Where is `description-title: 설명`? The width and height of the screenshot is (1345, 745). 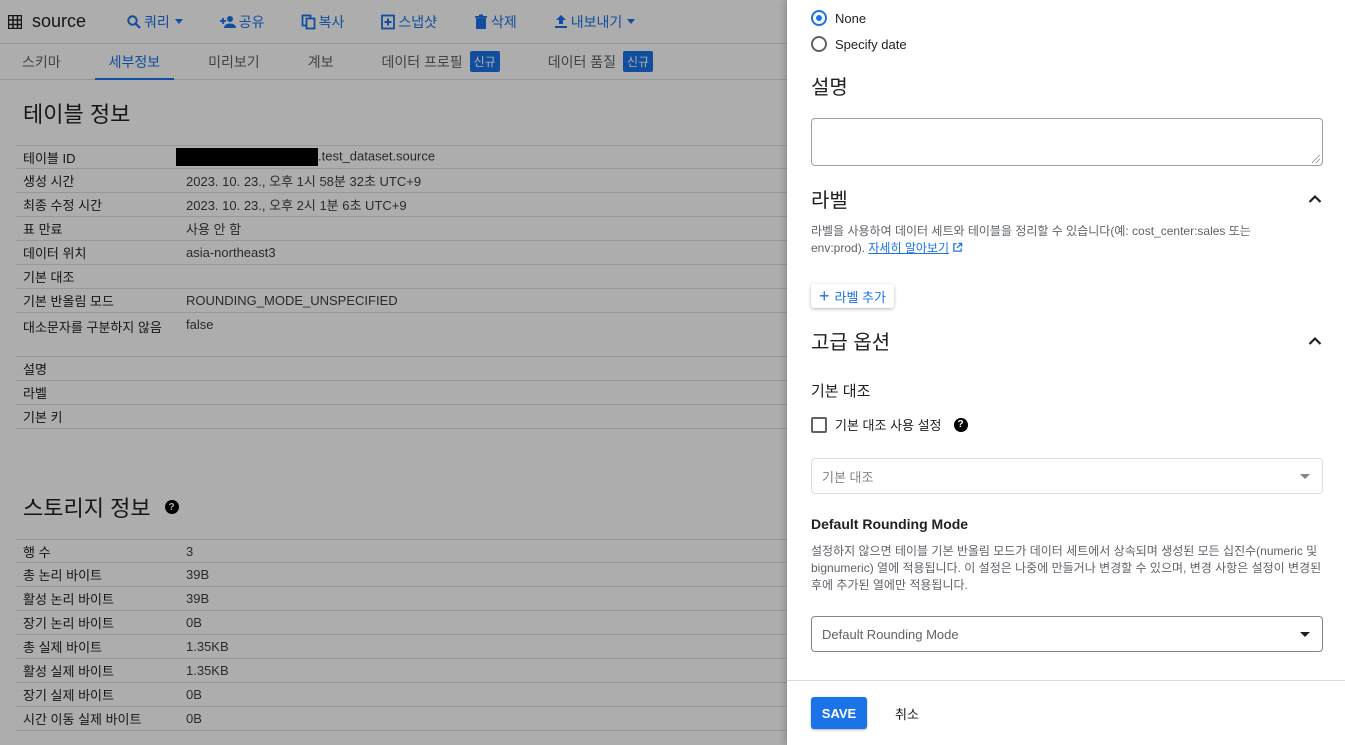 description-title: 설명 is located at coordinates (829, 88).